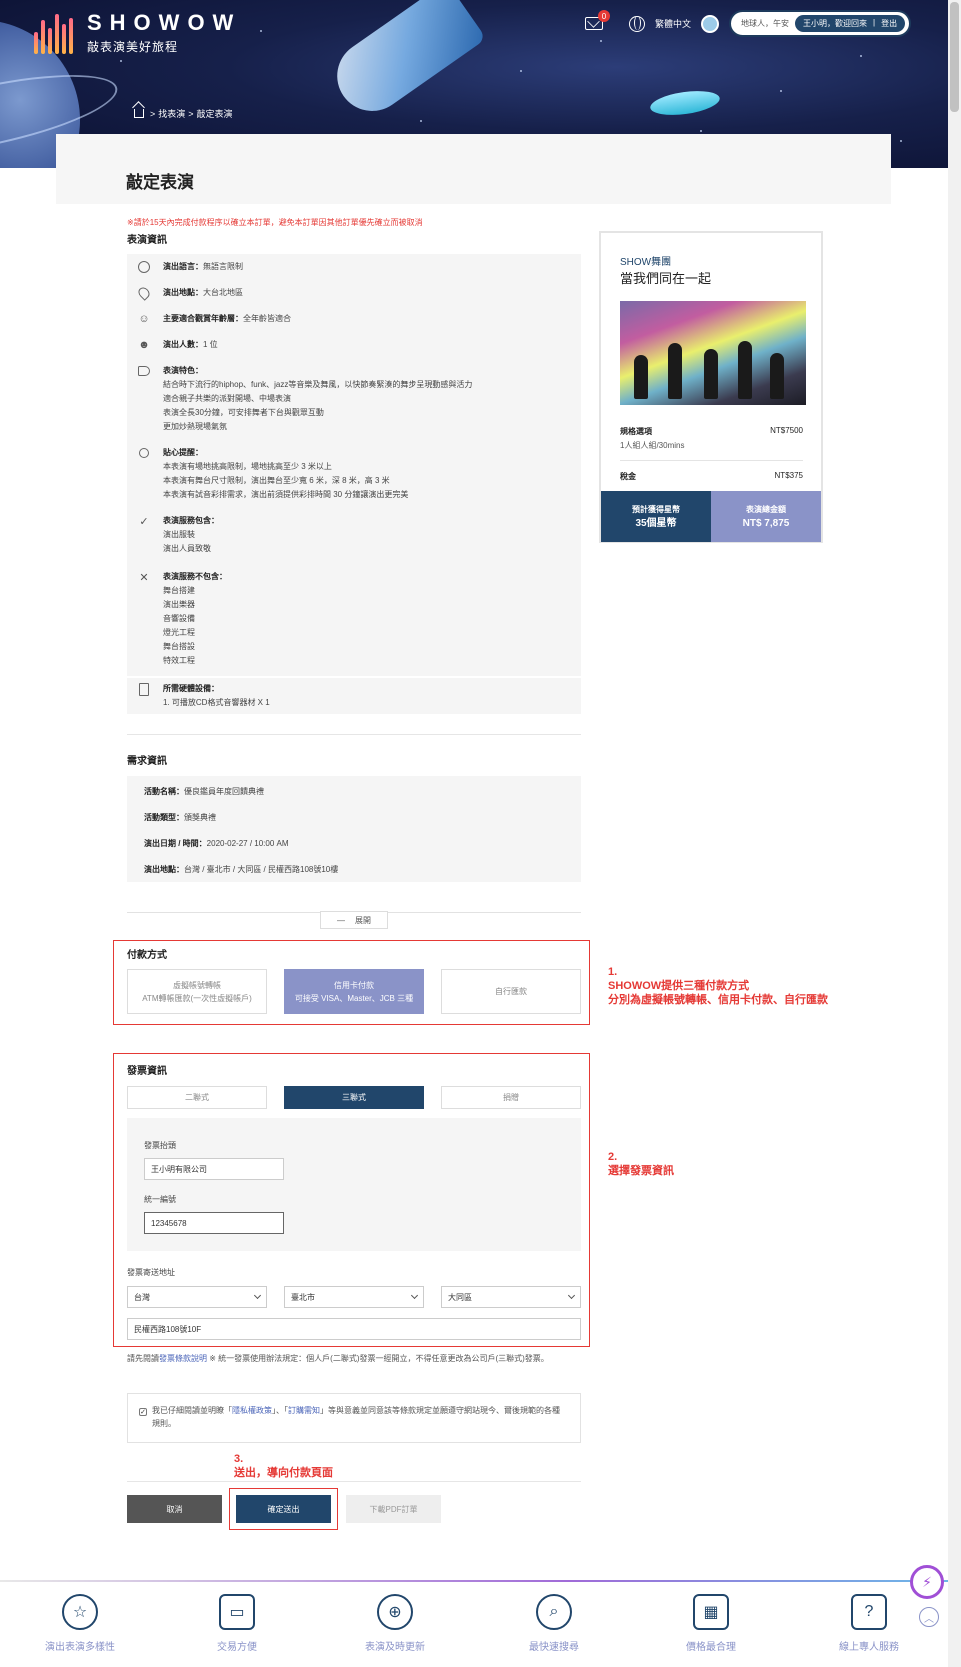 This screenshot has height=1667, width=961. Describe the element at coordinates (144, 371) in the screenshot. I see `tag-icon` at that location.